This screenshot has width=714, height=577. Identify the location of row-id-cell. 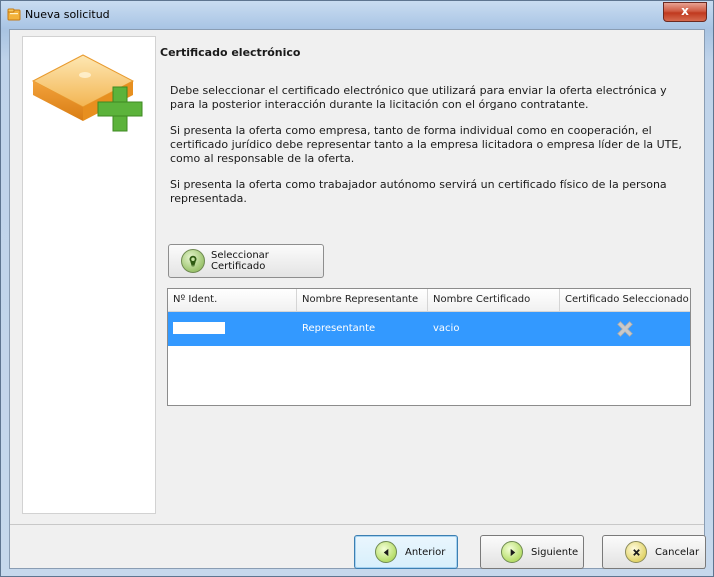
(232, 329).